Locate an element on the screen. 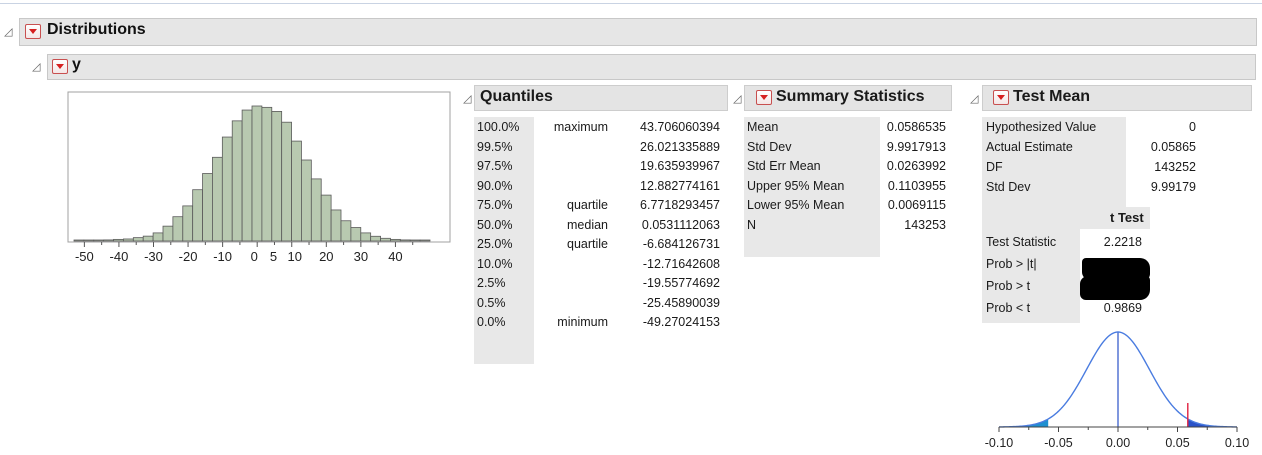 Image resolution: width=1262 pixels, height=455 pixels. summary-stat-value: 0.0069115 is located at coordinates (916, 205).